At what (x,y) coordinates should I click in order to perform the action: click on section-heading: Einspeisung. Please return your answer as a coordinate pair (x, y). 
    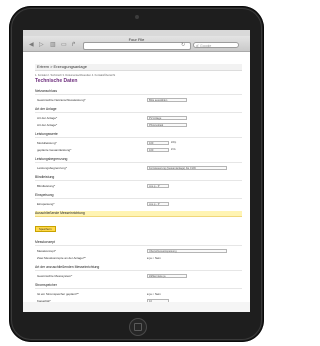
    Looking at the image, I should click on (138, 196).